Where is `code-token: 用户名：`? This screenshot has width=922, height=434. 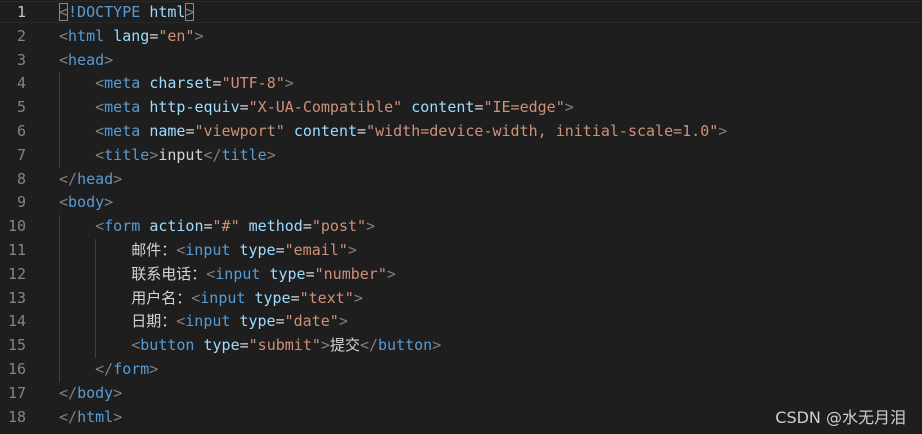 code-token: 用户名： is located at coordinates (125, 297).